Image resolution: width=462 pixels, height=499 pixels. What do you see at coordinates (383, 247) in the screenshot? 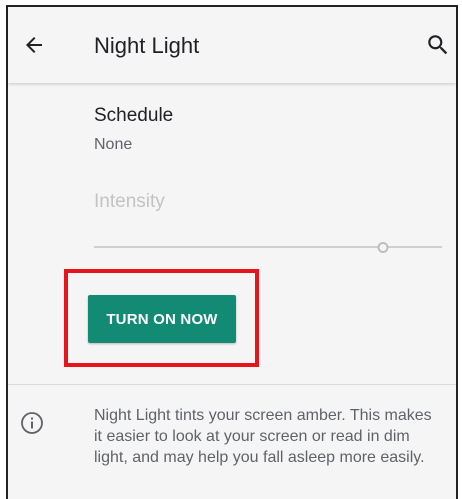
I see `slider-thumb` at bounding box center [383, 247].